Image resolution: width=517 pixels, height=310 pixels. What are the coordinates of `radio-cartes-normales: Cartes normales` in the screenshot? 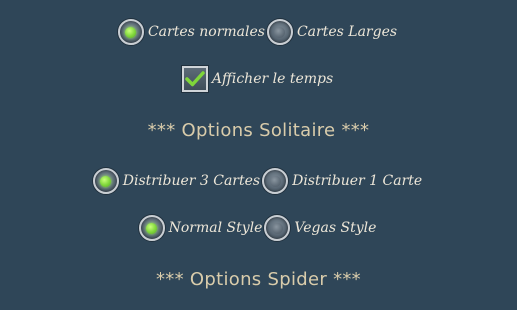 It's located at (192, 32).